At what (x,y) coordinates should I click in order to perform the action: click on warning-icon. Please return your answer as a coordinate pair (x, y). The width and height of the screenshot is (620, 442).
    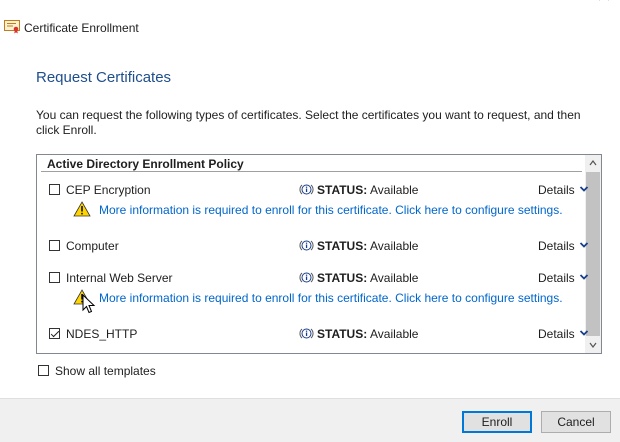
    Looking at the image, I should click on (82, 209).